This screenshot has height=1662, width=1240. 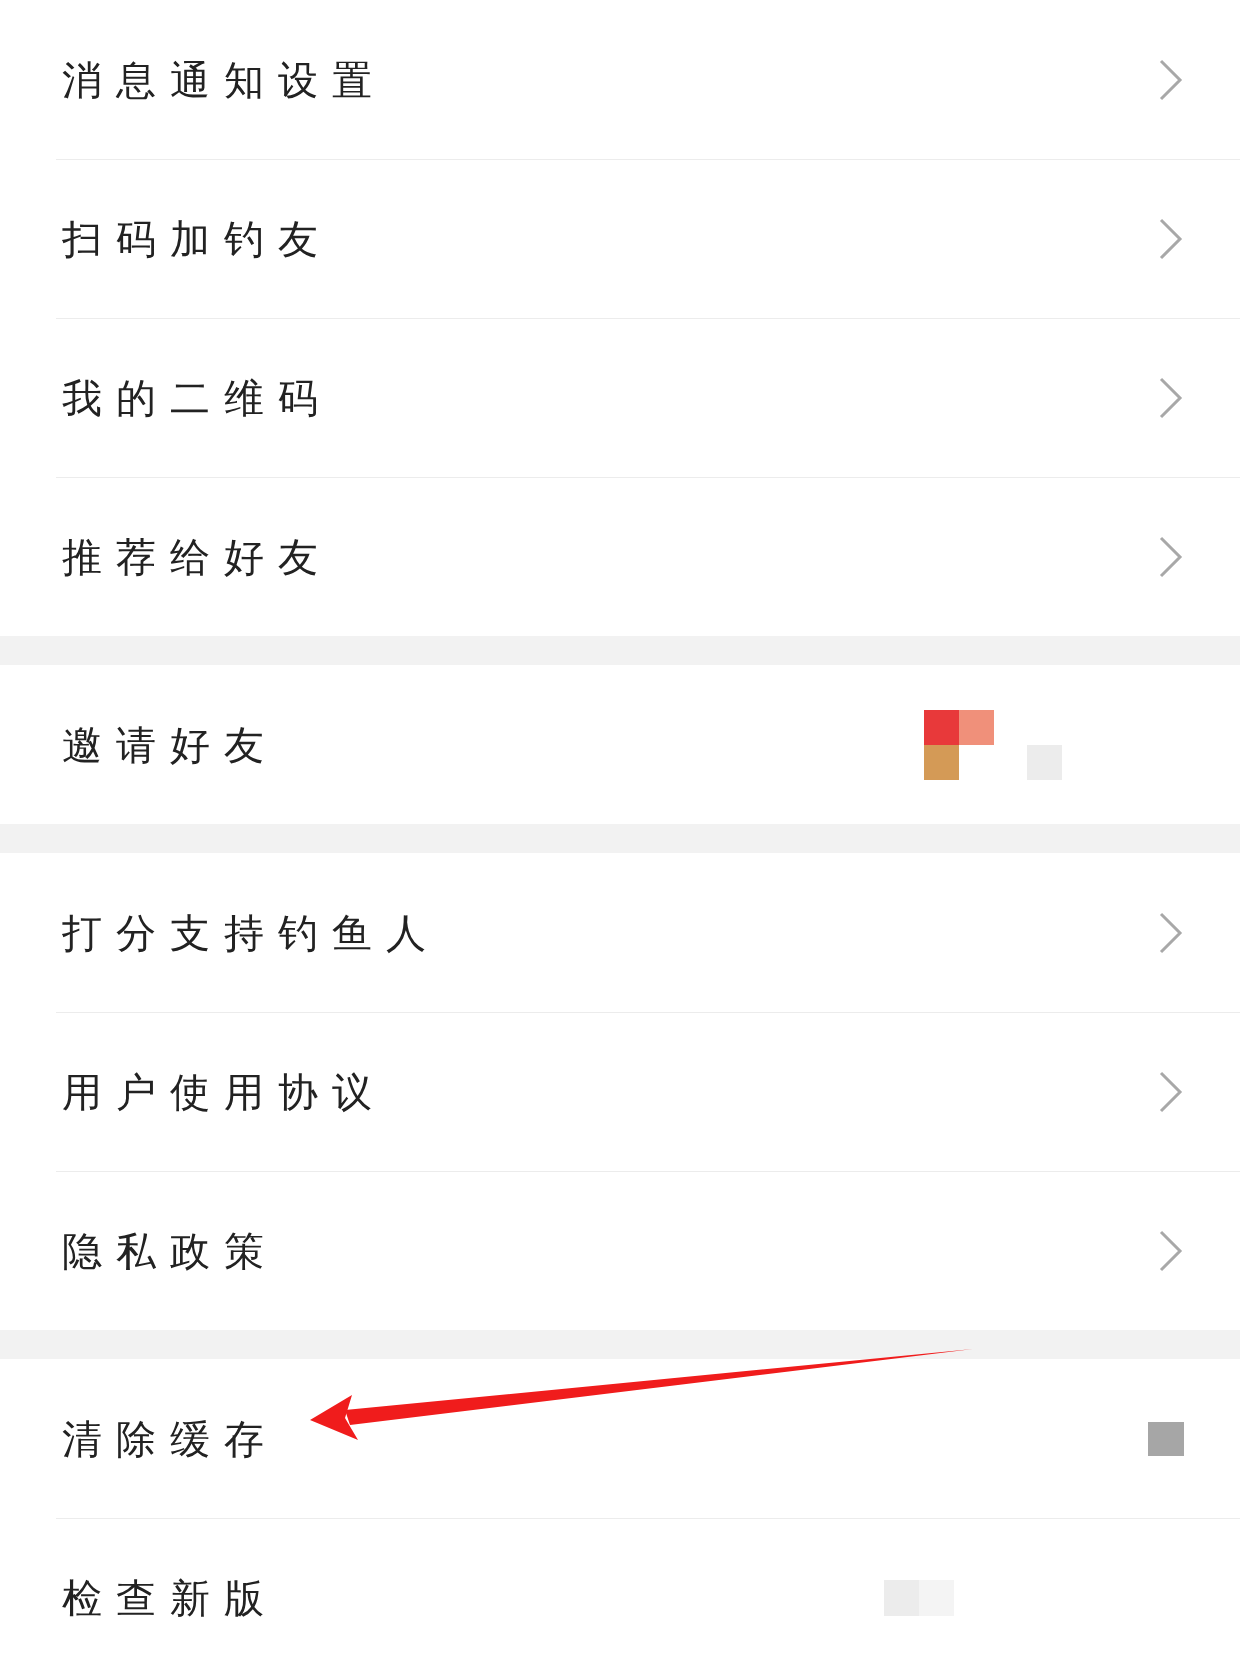 What do you see at coordinates (610, 1091) in the screenshot?
I see `menu-item-label: 用户使用协议` at bounding box center [610, 1091].